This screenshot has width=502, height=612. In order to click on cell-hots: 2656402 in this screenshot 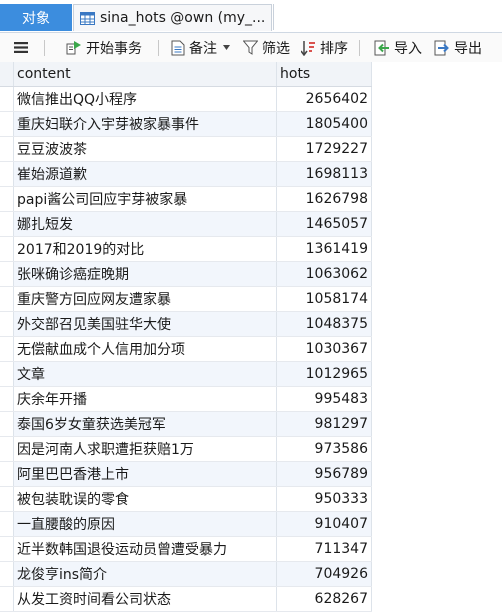, I will do `click(324, 99)`.